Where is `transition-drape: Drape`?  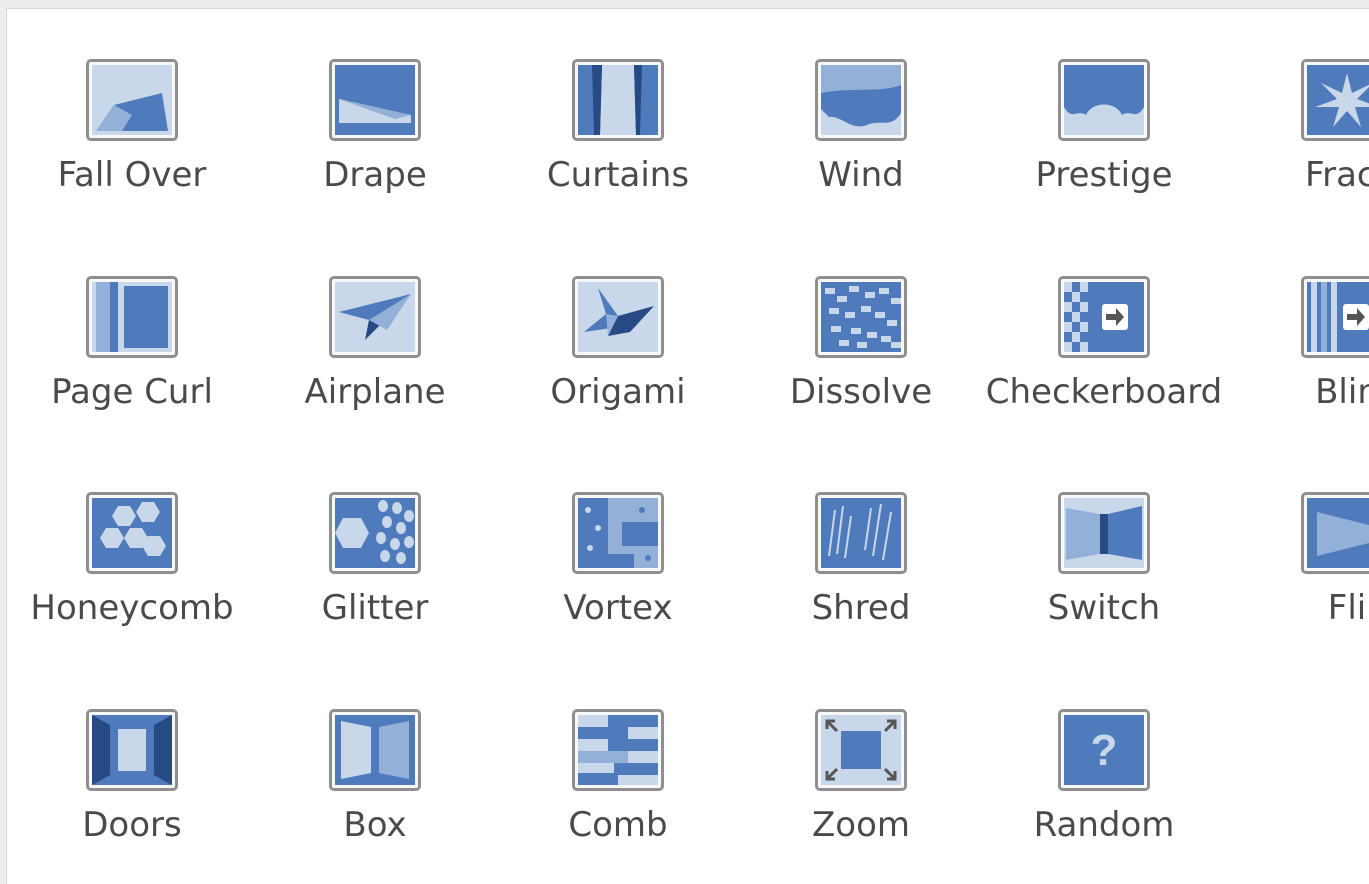 transition-drape: Drape is located at coordinates (375, 102).